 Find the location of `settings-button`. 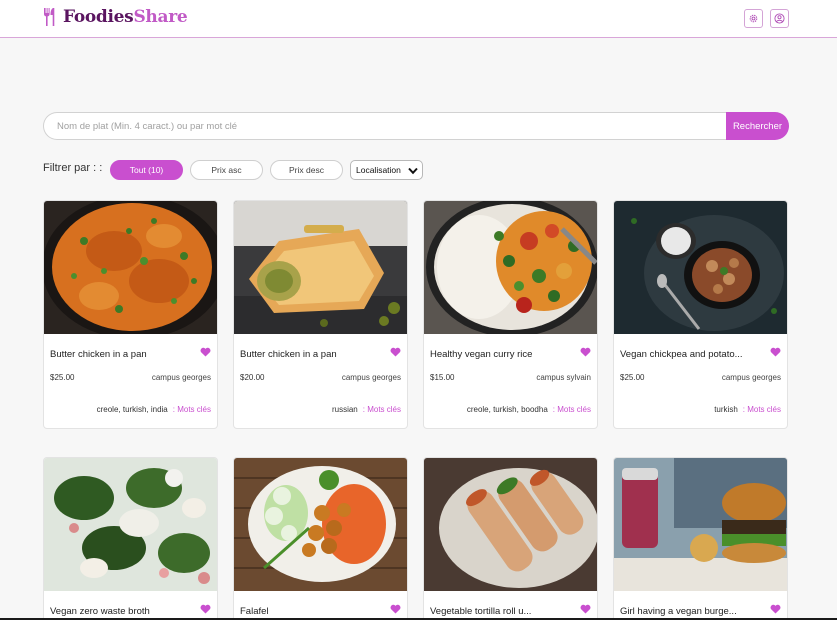

settings-button is located at coordinates (753, 18).